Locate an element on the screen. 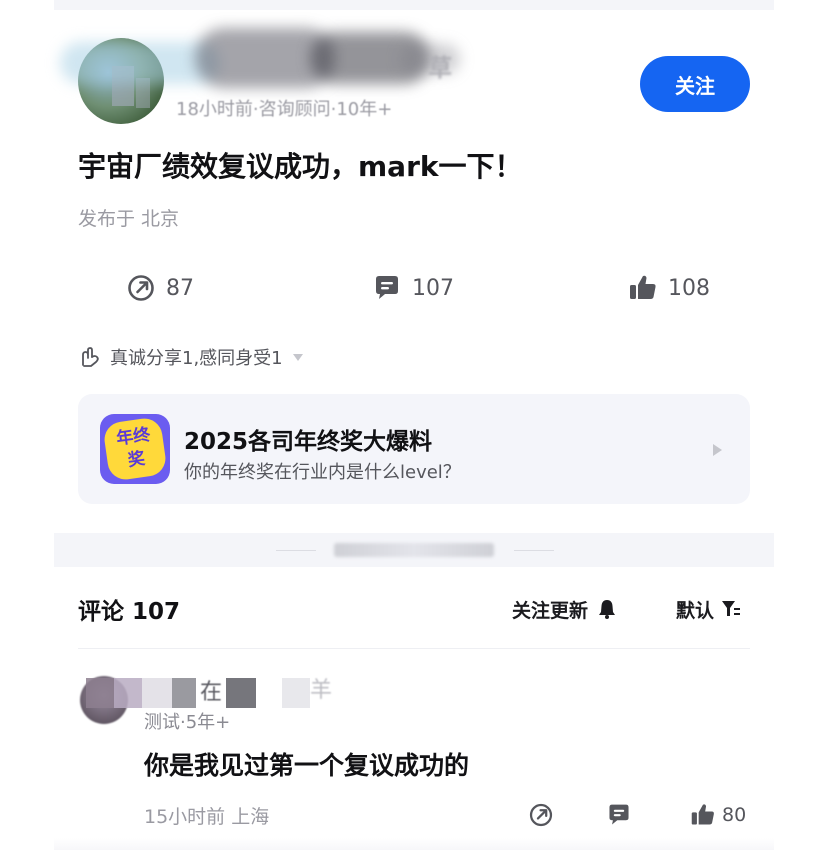 The image size is (828, 850). divider is located at coordinates (414, 648).